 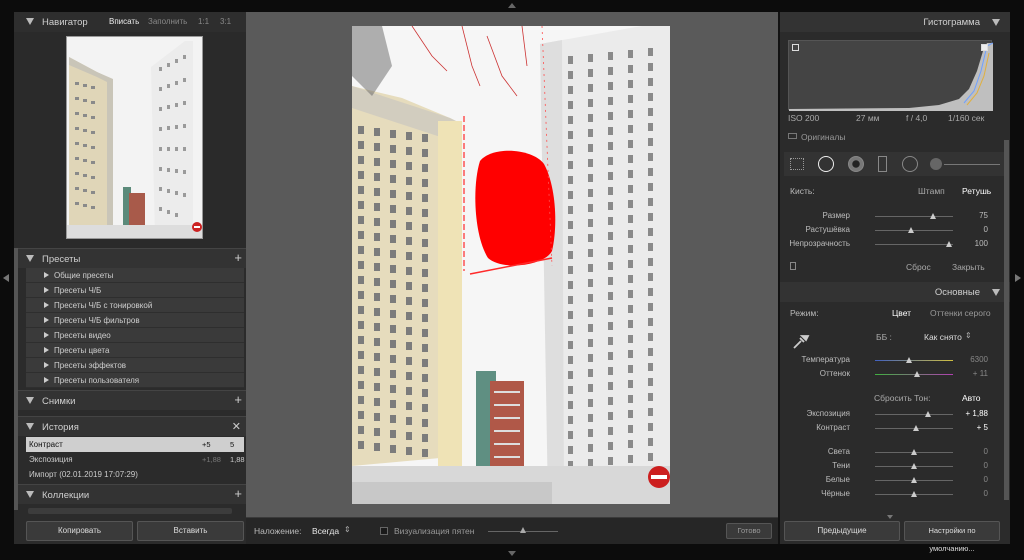 What do you see at coordinates (895, 164) in the screenshot?
I see `tool-strip` at bounding box center [895, 164].